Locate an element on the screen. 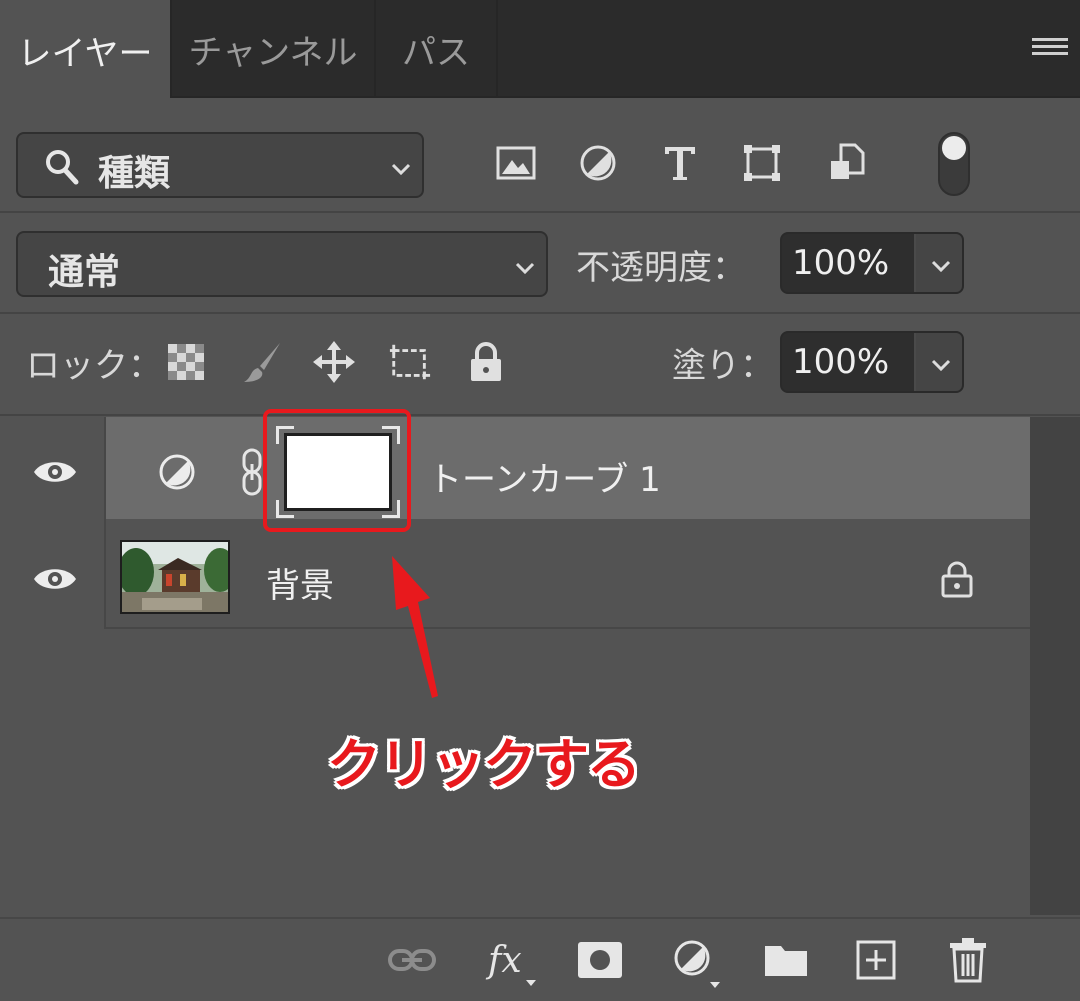 The width and height of the screenshot is (1080, 1001). filter-smart-object-icon is located at coordinates (846, 163).